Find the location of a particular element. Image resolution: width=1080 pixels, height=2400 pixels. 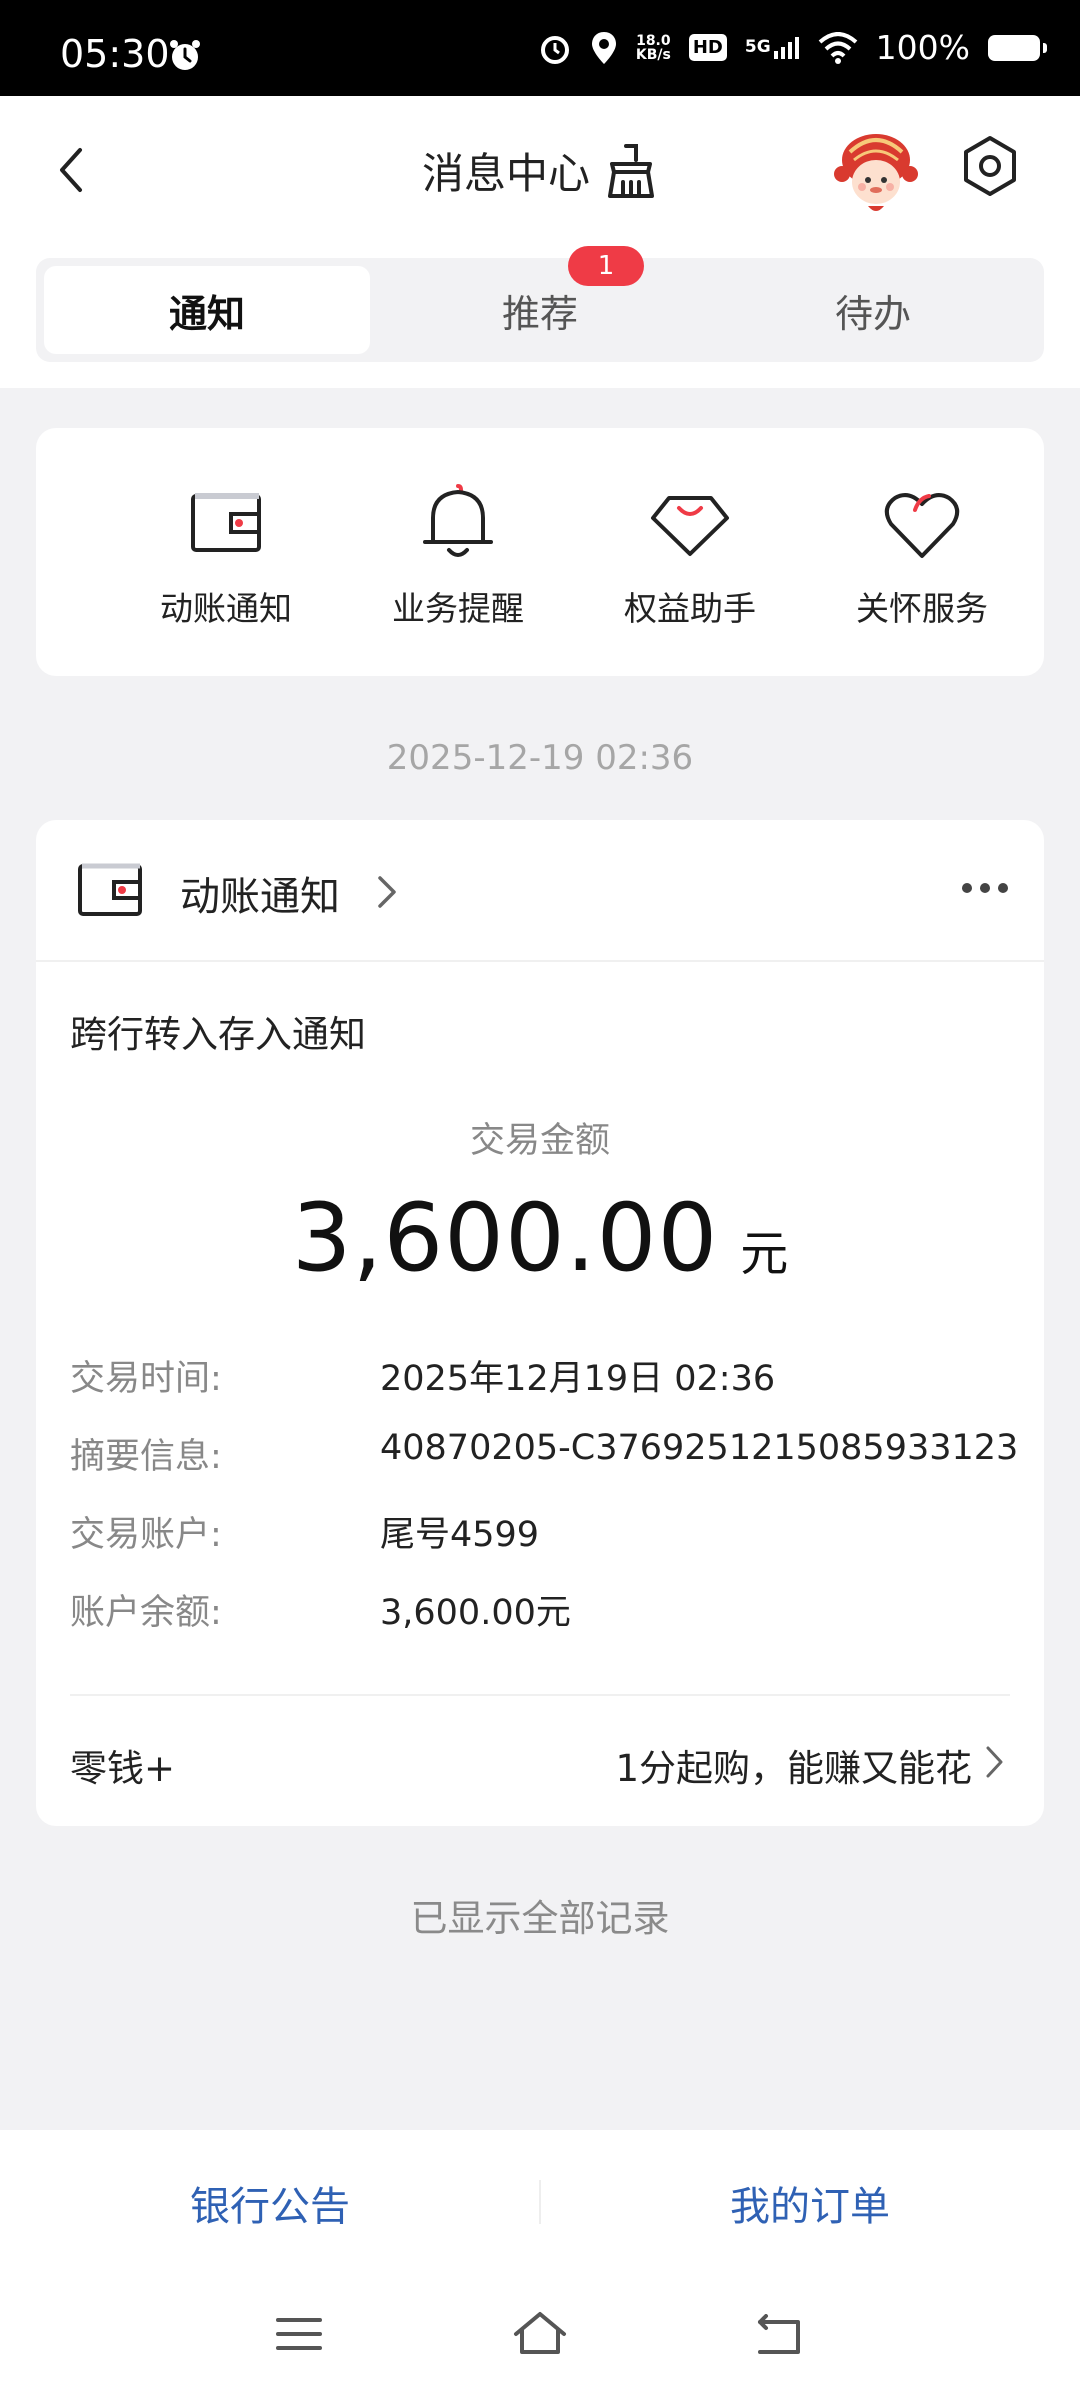

divider is located at coordinates (540, 1695).